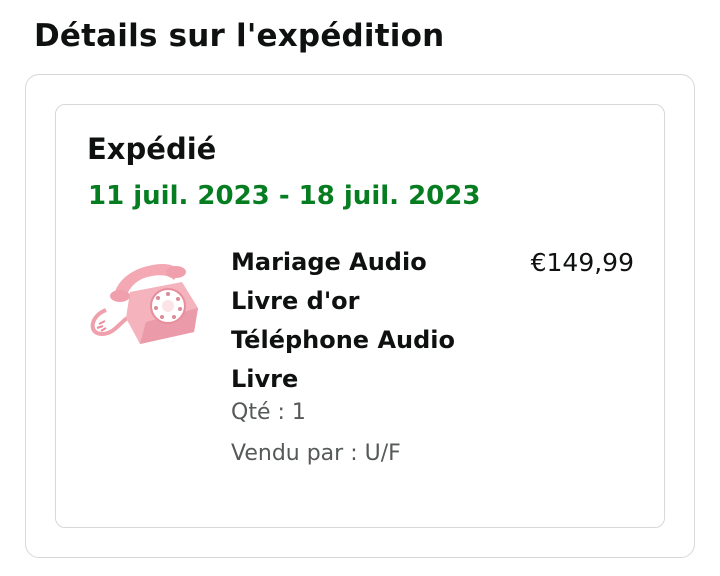  I want to click on delivery-date-range: 11 juil. 2023 - 18 juil. 2023, so click(284, 196).